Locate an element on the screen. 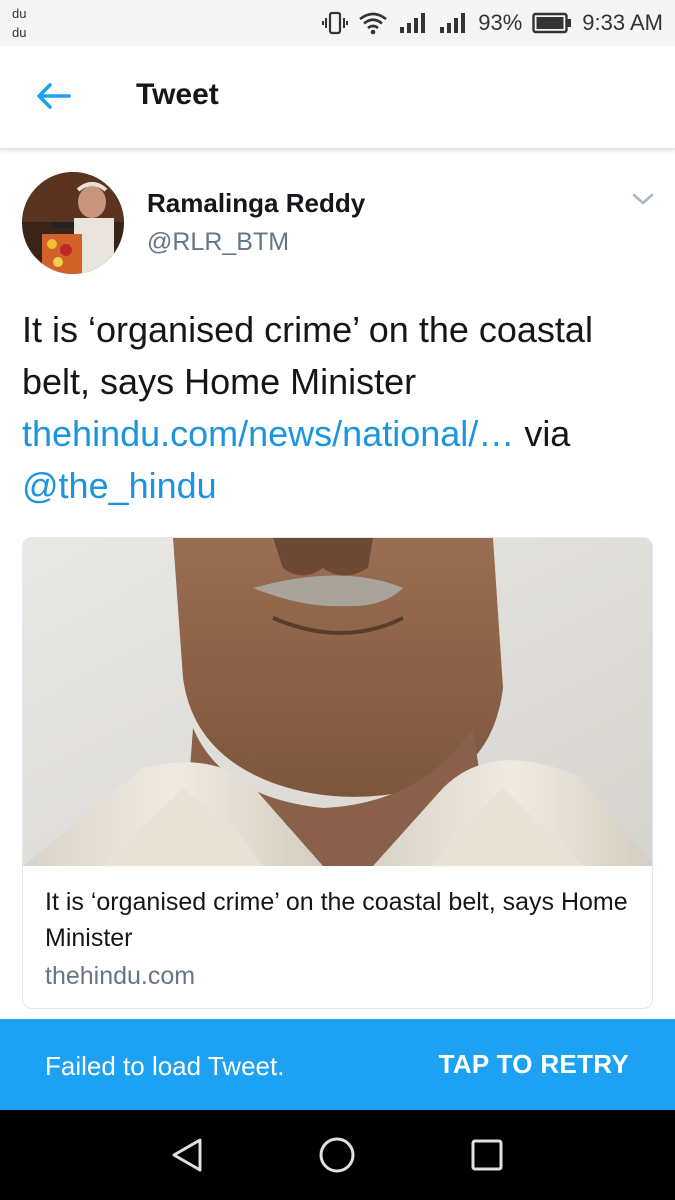 The image size is (675, 1200). wifi-icon is located at coordinates (373, 23).